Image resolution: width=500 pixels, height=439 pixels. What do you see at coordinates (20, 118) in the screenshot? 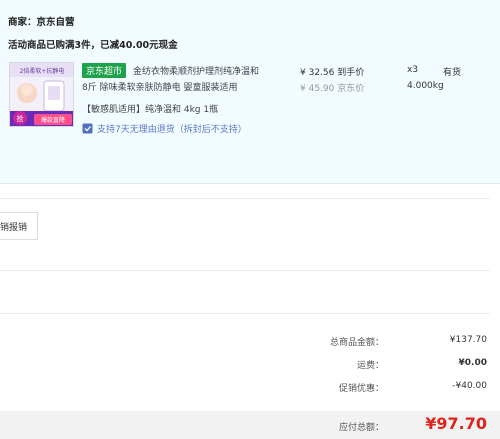
I see `thumb-grab-label: 抢` at bounding box center [20, 118].